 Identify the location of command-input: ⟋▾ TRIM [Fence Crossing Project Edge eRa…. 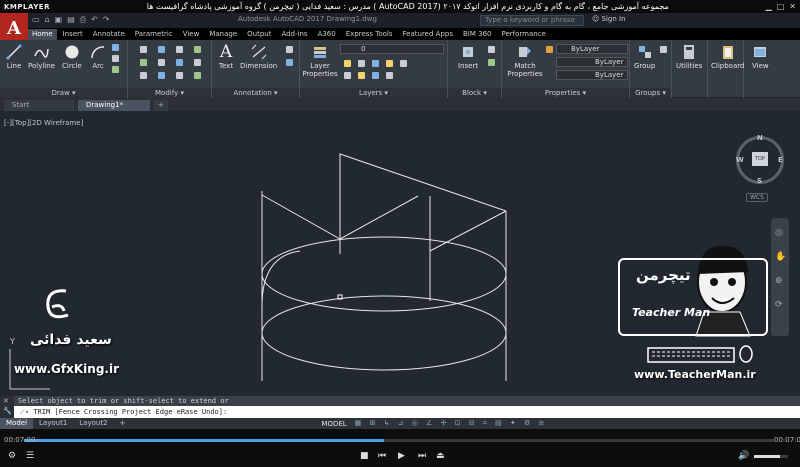
(407, 412).